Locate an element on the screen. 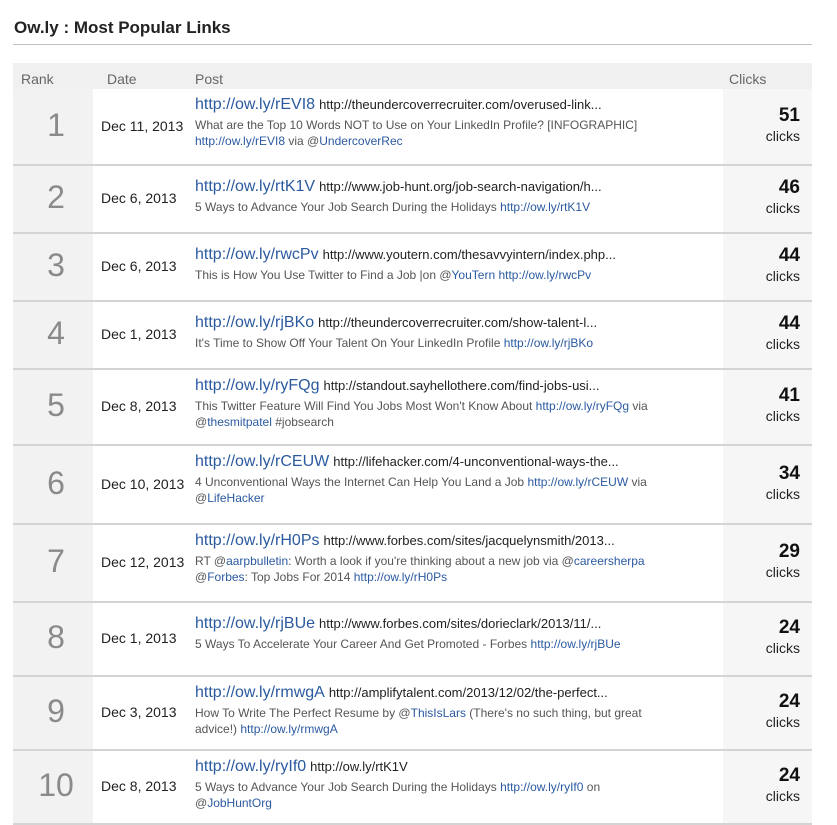 The width and height of the screenshot is (837, 825). description-link: http://ow.ly/rH0Ps is located at coordinates (400, 577).